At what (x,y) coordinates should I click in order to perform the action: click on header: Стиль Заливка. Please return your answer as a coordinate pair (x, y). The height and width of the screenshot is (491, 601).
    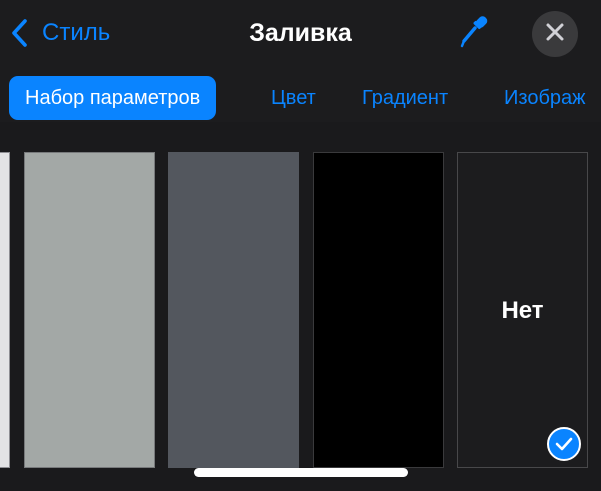
    Looking at the image, I should click on (300, 33).